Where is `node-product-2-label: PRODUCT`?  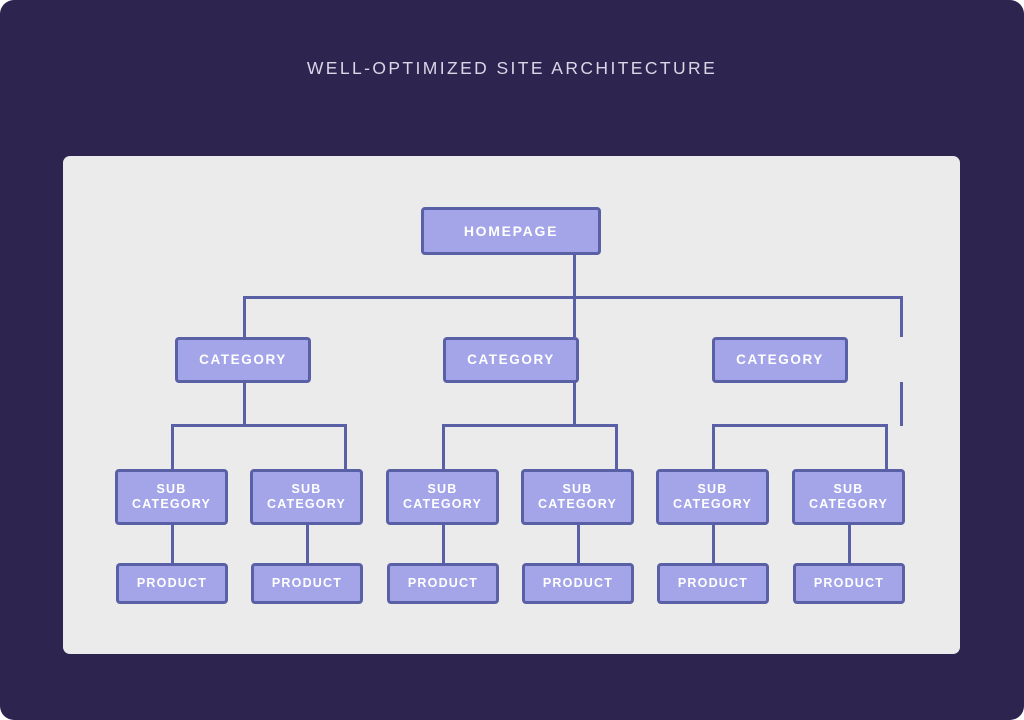 node-product-2-label: PRODUCT is located at coordinates (307, 583).